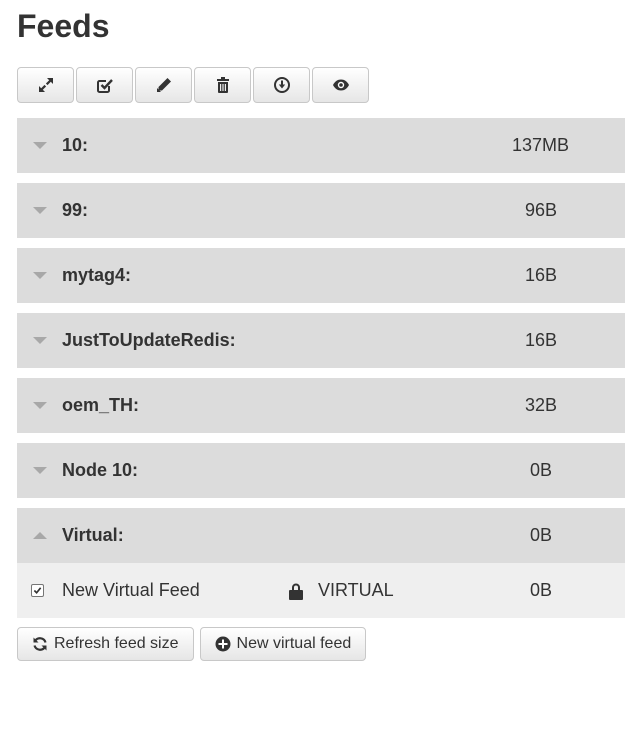  I want to click on download-button, so click(281, 85).